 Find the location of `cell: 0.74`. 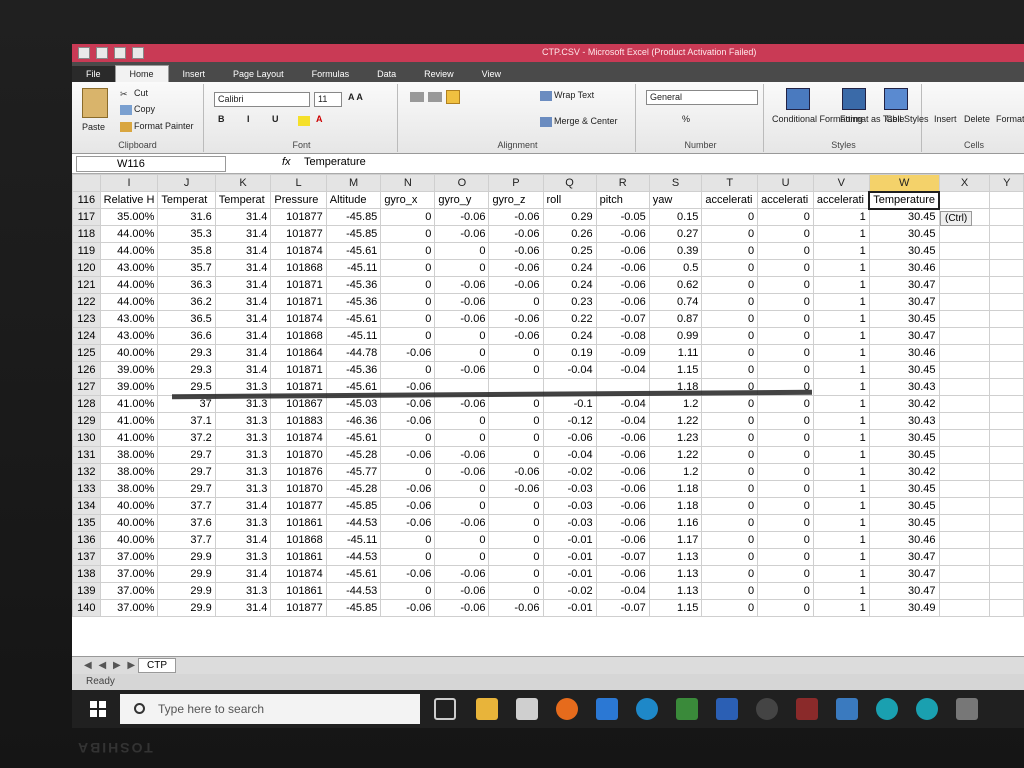

cell: 0.74 is located at coordinates (675, 302).